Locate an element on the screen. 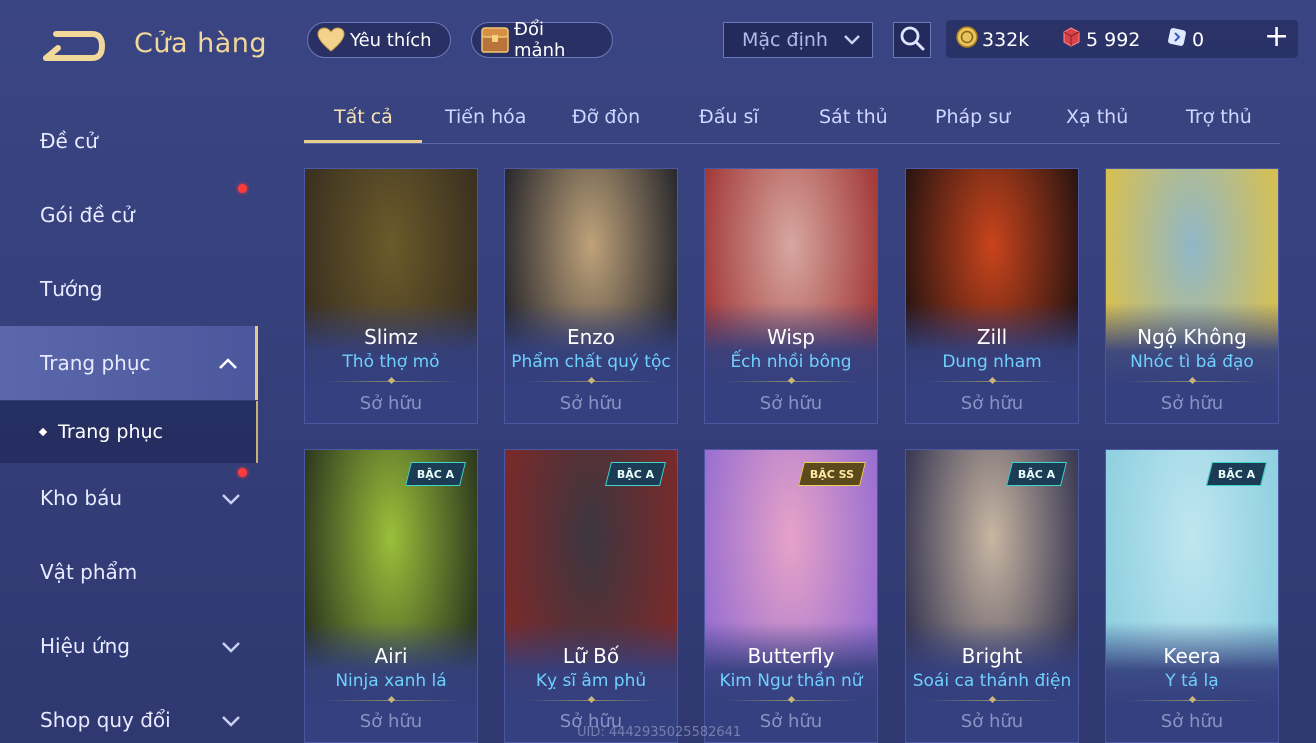 The image size is (1316, 743). shard-label: Đổi mảnh is located at coordinates (540, 40).